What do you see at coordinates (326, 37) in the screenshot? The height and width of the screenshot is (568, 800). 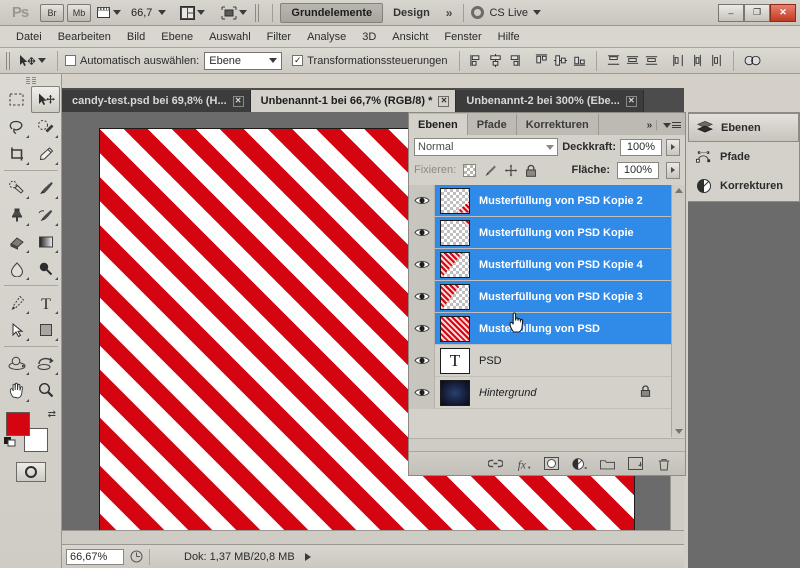 I see `menu-analyse: Analyse` at bounding box center [326, 37].